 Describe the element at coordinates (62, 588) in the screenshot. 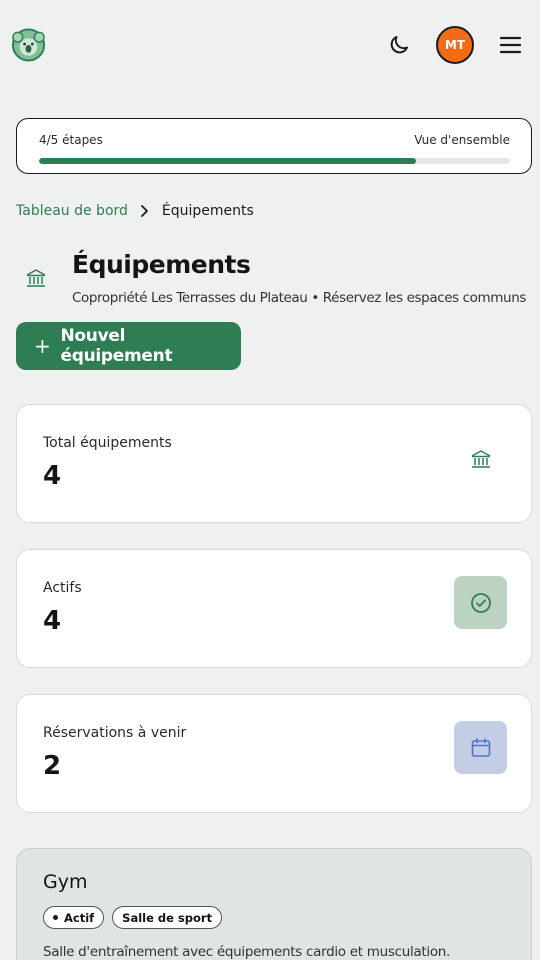

I see `stat-label: Actifs` at that location.